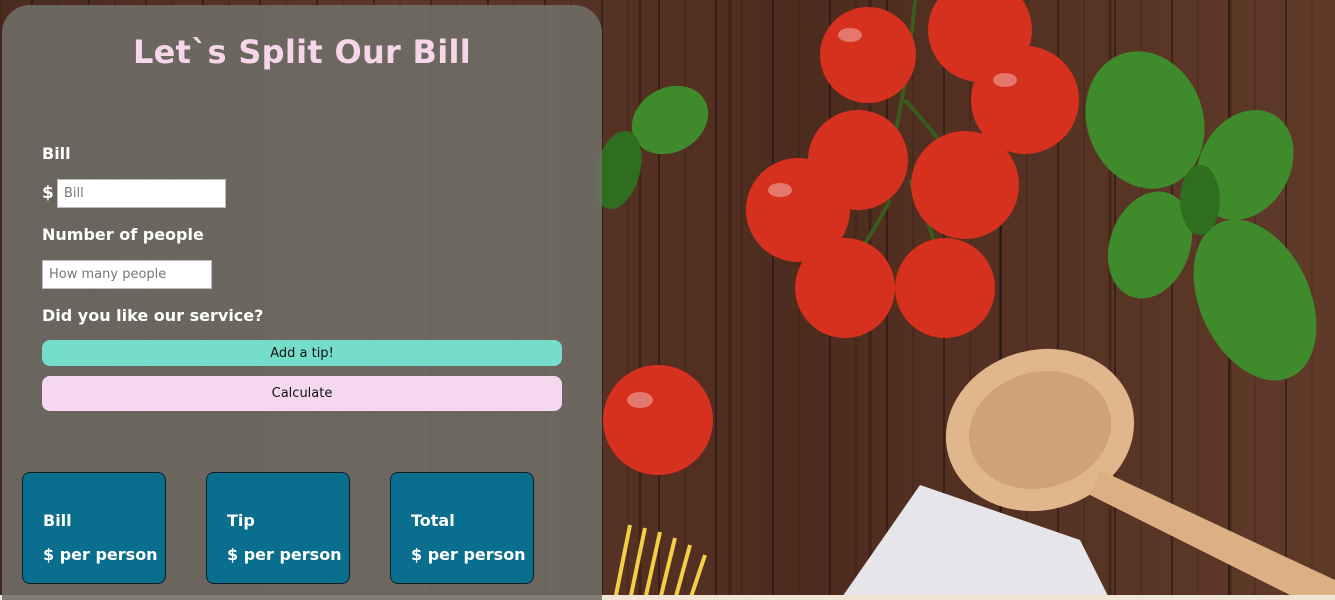 The width and height of the screenshot is (1335, 600). I want to click on result-card-tip: Tip $ per person, so click(278, 528).